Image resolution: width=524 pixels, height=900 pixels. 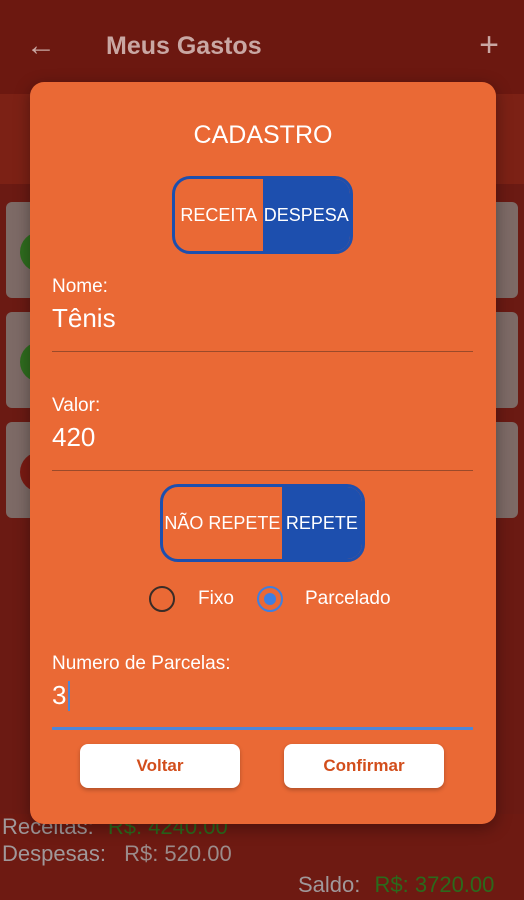 I want to click on app-bar: ← Meus Gastos +, so click(x=262, y=47).